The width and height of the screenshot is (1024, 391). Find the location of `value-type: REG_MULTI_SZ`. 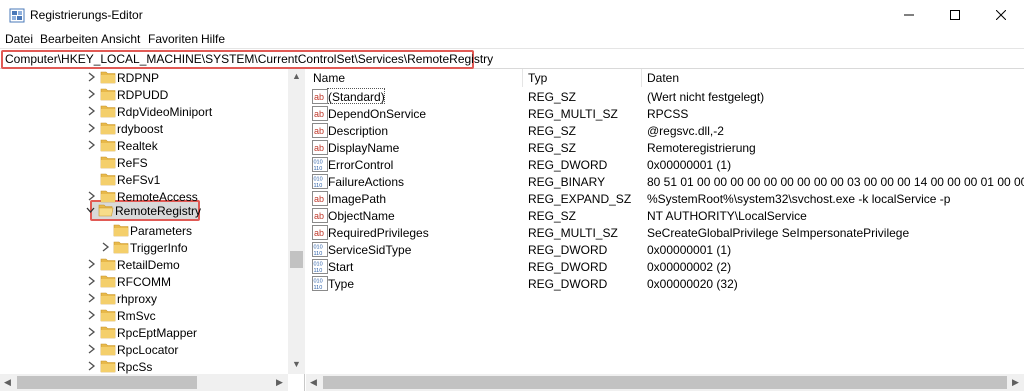

value-type: REG_MULTI_SZ is located at coordinates (573, 233).